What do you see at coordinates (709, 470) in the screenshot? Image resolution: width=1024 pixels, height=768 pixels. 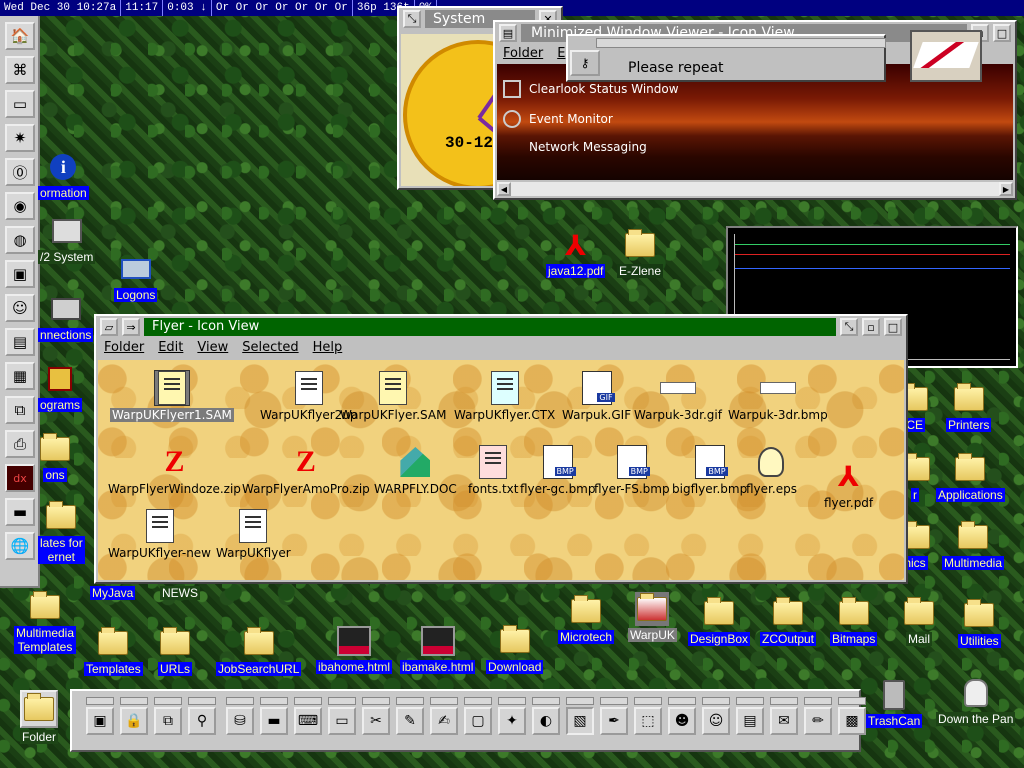 I see `file-icon: BMP bigflyer.bmp` at bounding box center [709, 470].